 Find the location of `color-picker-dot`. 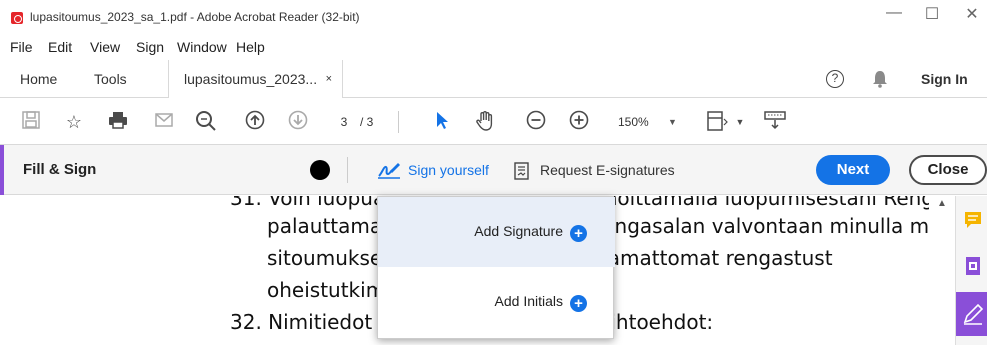

color-picker-dot is located at coordinates (320, 170).